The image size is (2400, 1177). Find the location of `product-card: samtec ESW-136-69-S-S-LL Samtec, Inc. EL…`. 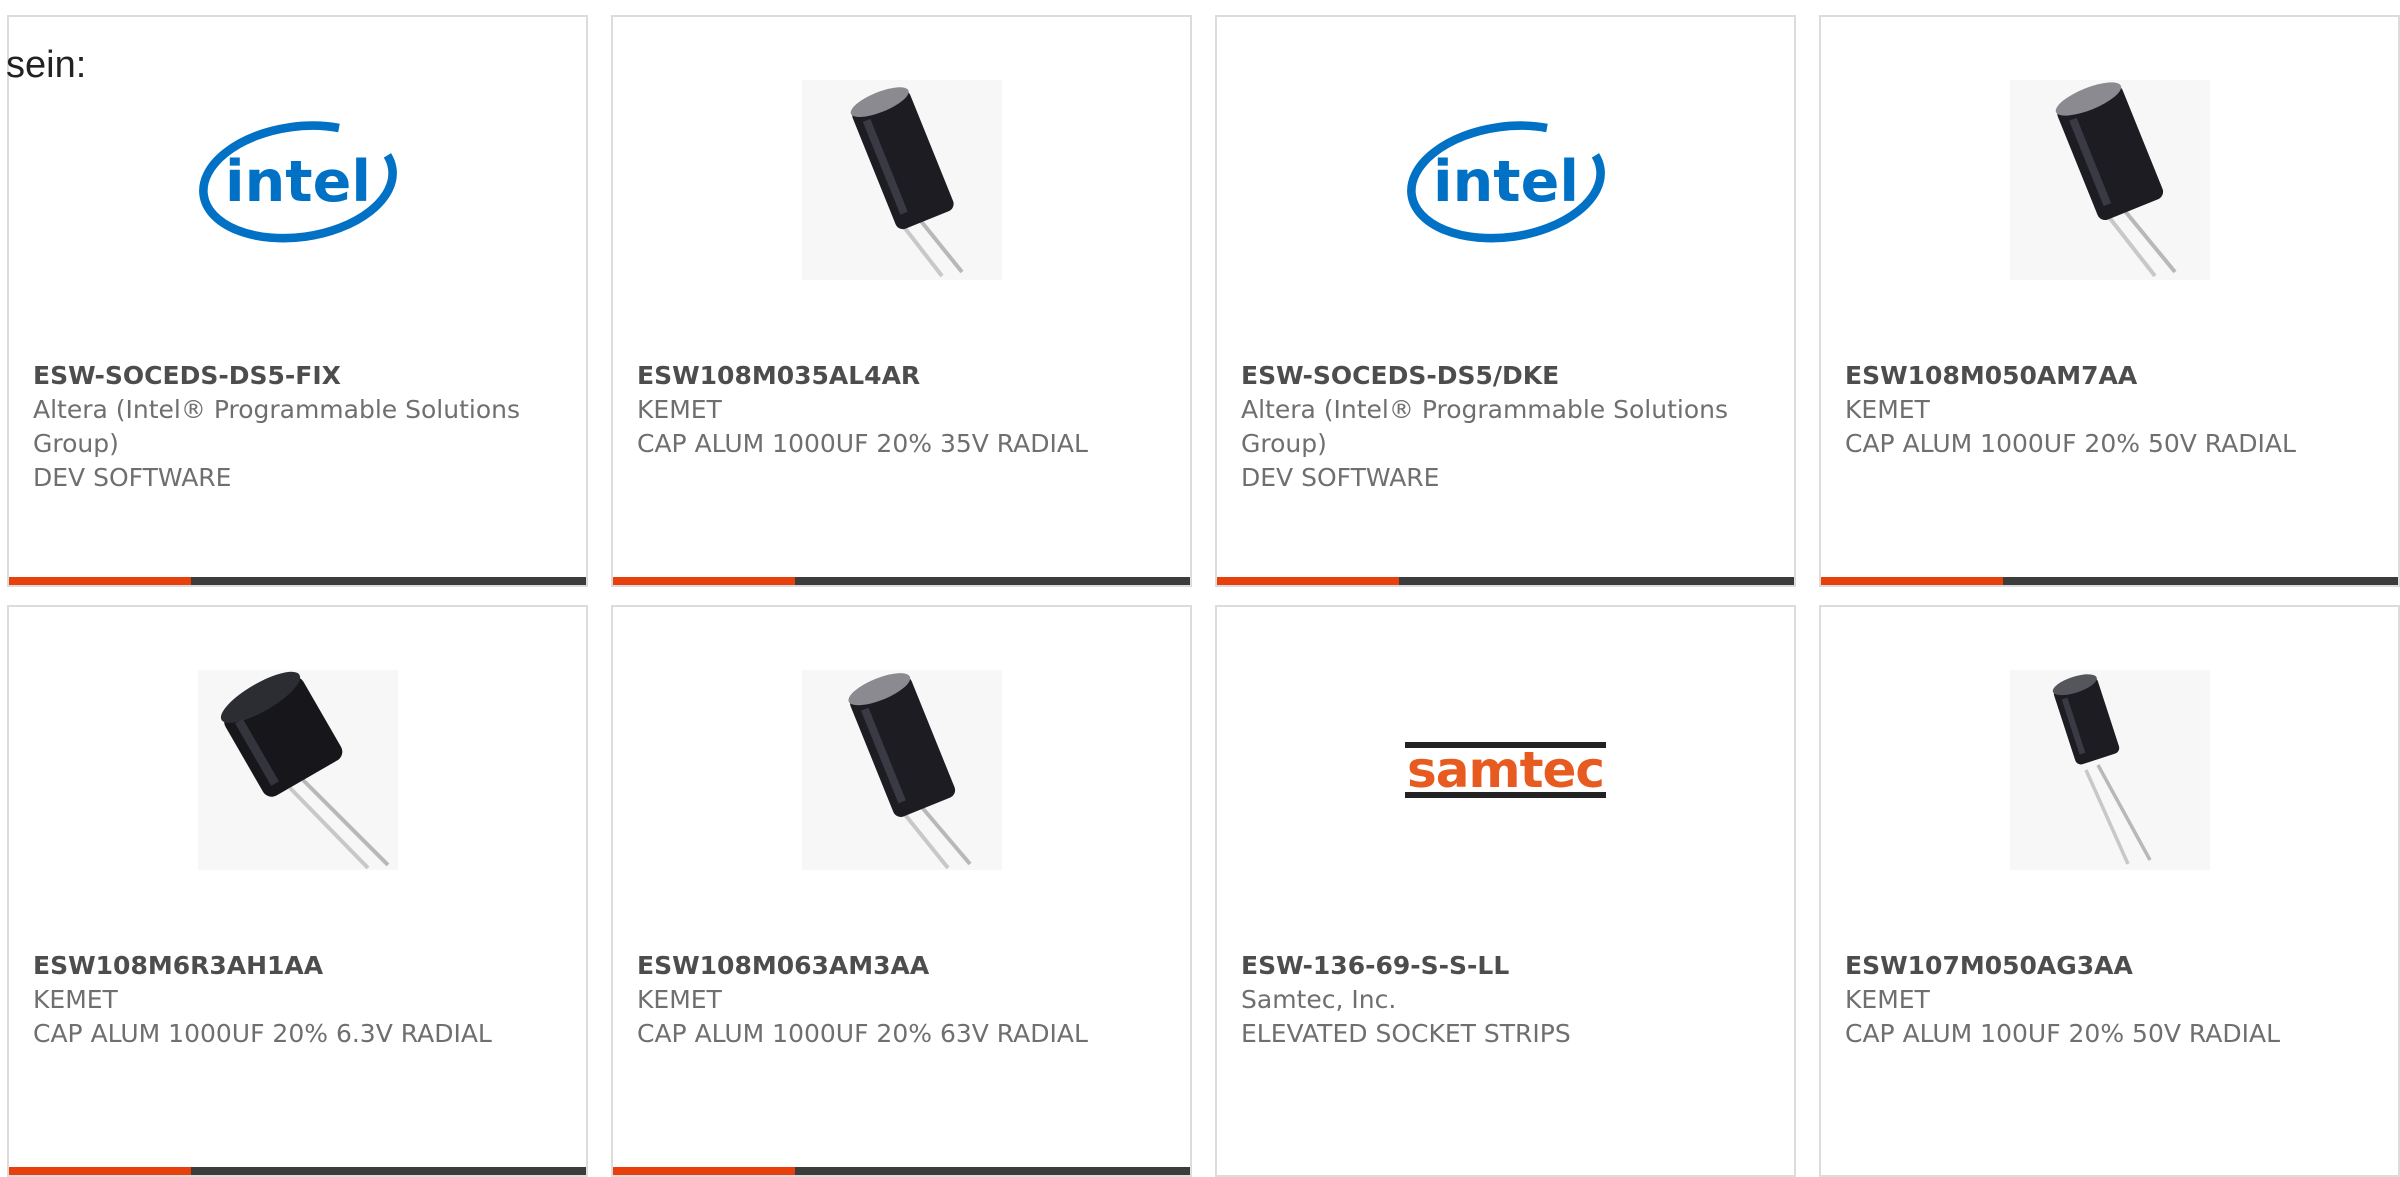

product-card: samtec ESW-136-69-S-S-LL Samtec, Inc. EL… is located at coordinates (1505, 891).